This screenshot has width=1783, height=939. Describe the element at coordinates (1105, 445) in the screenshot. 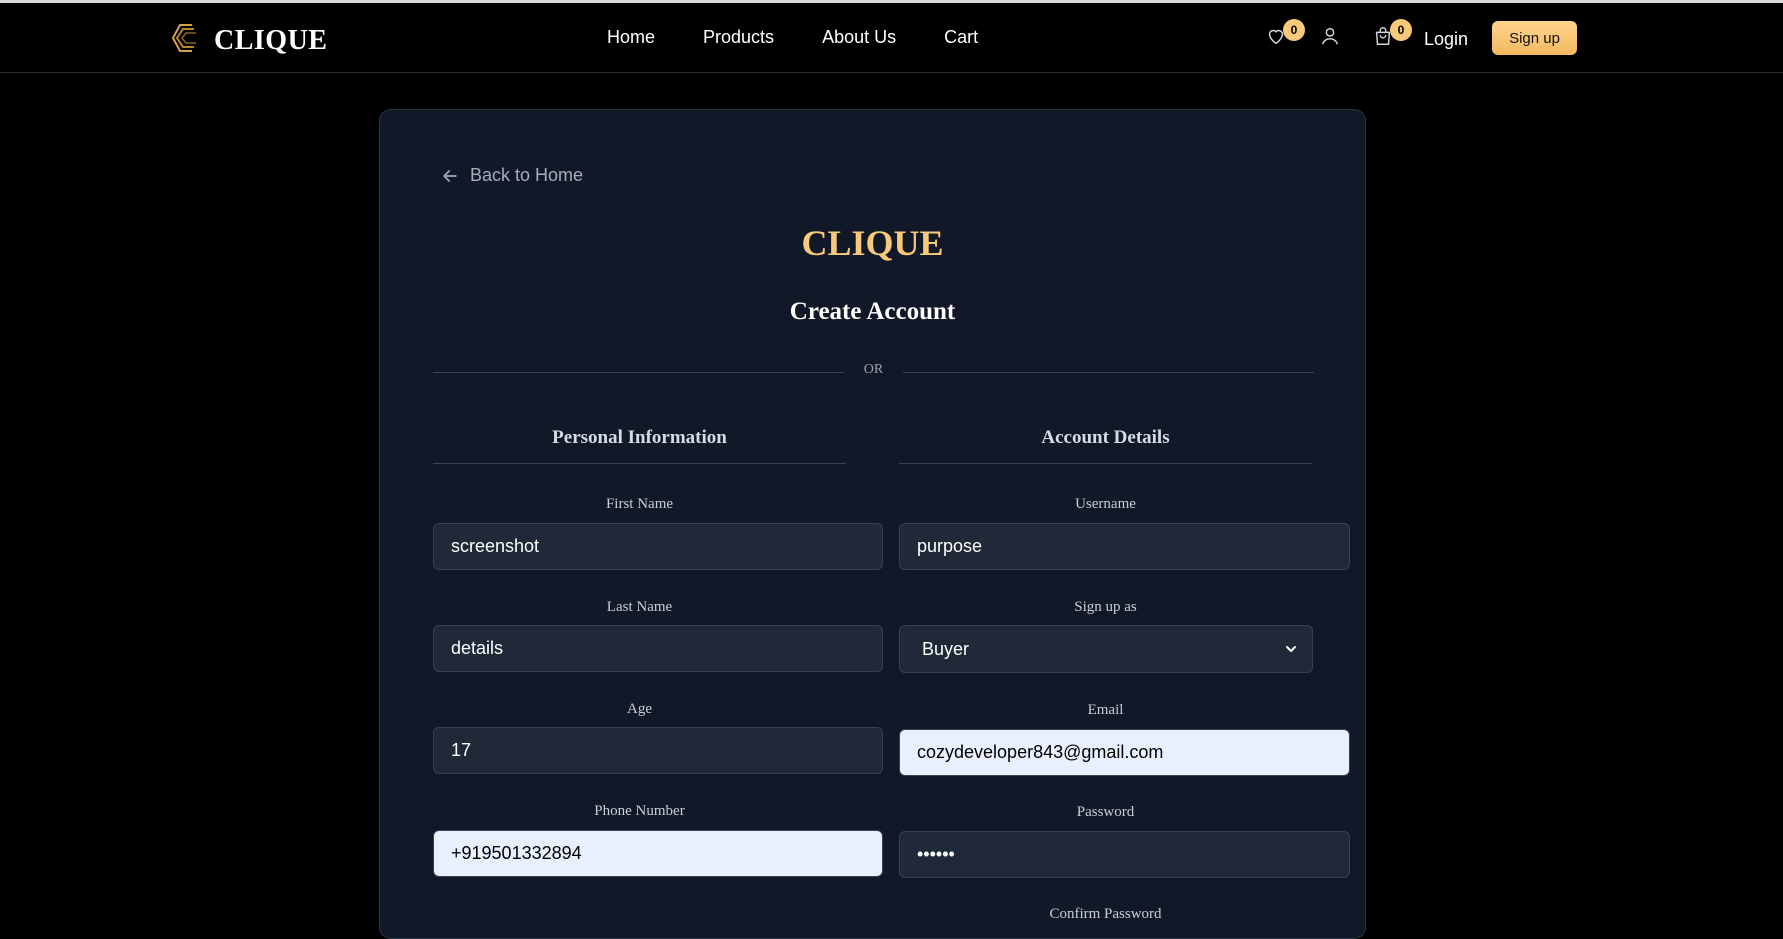

I see `account-details-heading: Account Details` at that location.